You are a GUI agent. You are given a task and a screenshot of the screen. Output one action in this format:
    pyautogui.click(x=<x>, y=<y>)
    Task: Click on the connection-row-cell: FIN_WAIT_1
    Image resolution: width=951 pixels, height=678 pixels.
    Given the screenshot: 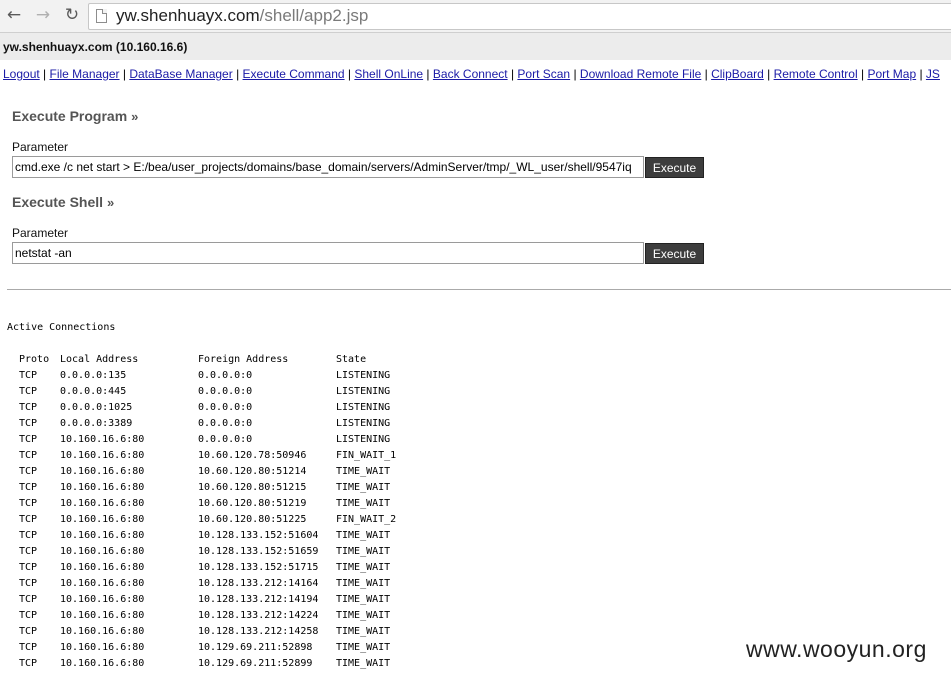 What is the action you would take?
    pyautogui.click(x=366, y=455)
    